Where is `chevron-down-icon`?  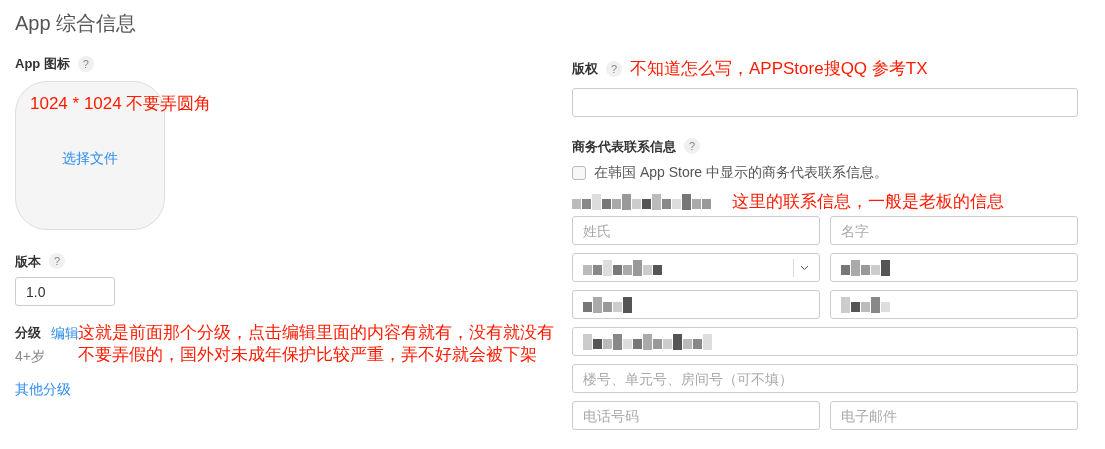 chevron-down-icon is located at coordinates (804, 267).